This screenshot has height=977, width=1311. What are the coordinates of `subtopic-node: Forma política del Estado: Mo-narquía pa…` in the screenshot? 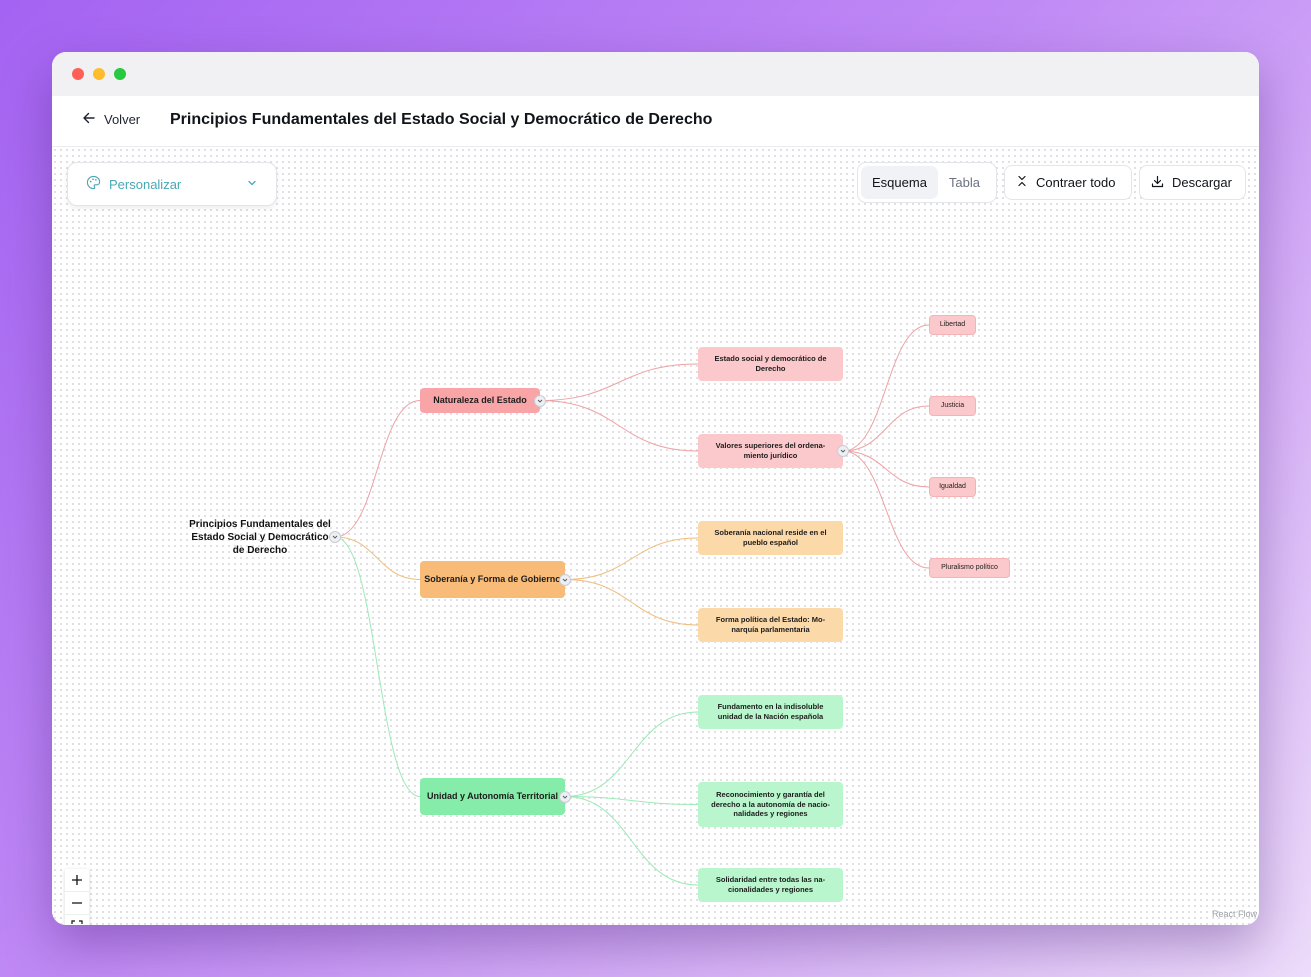 It's located at (770, 625).